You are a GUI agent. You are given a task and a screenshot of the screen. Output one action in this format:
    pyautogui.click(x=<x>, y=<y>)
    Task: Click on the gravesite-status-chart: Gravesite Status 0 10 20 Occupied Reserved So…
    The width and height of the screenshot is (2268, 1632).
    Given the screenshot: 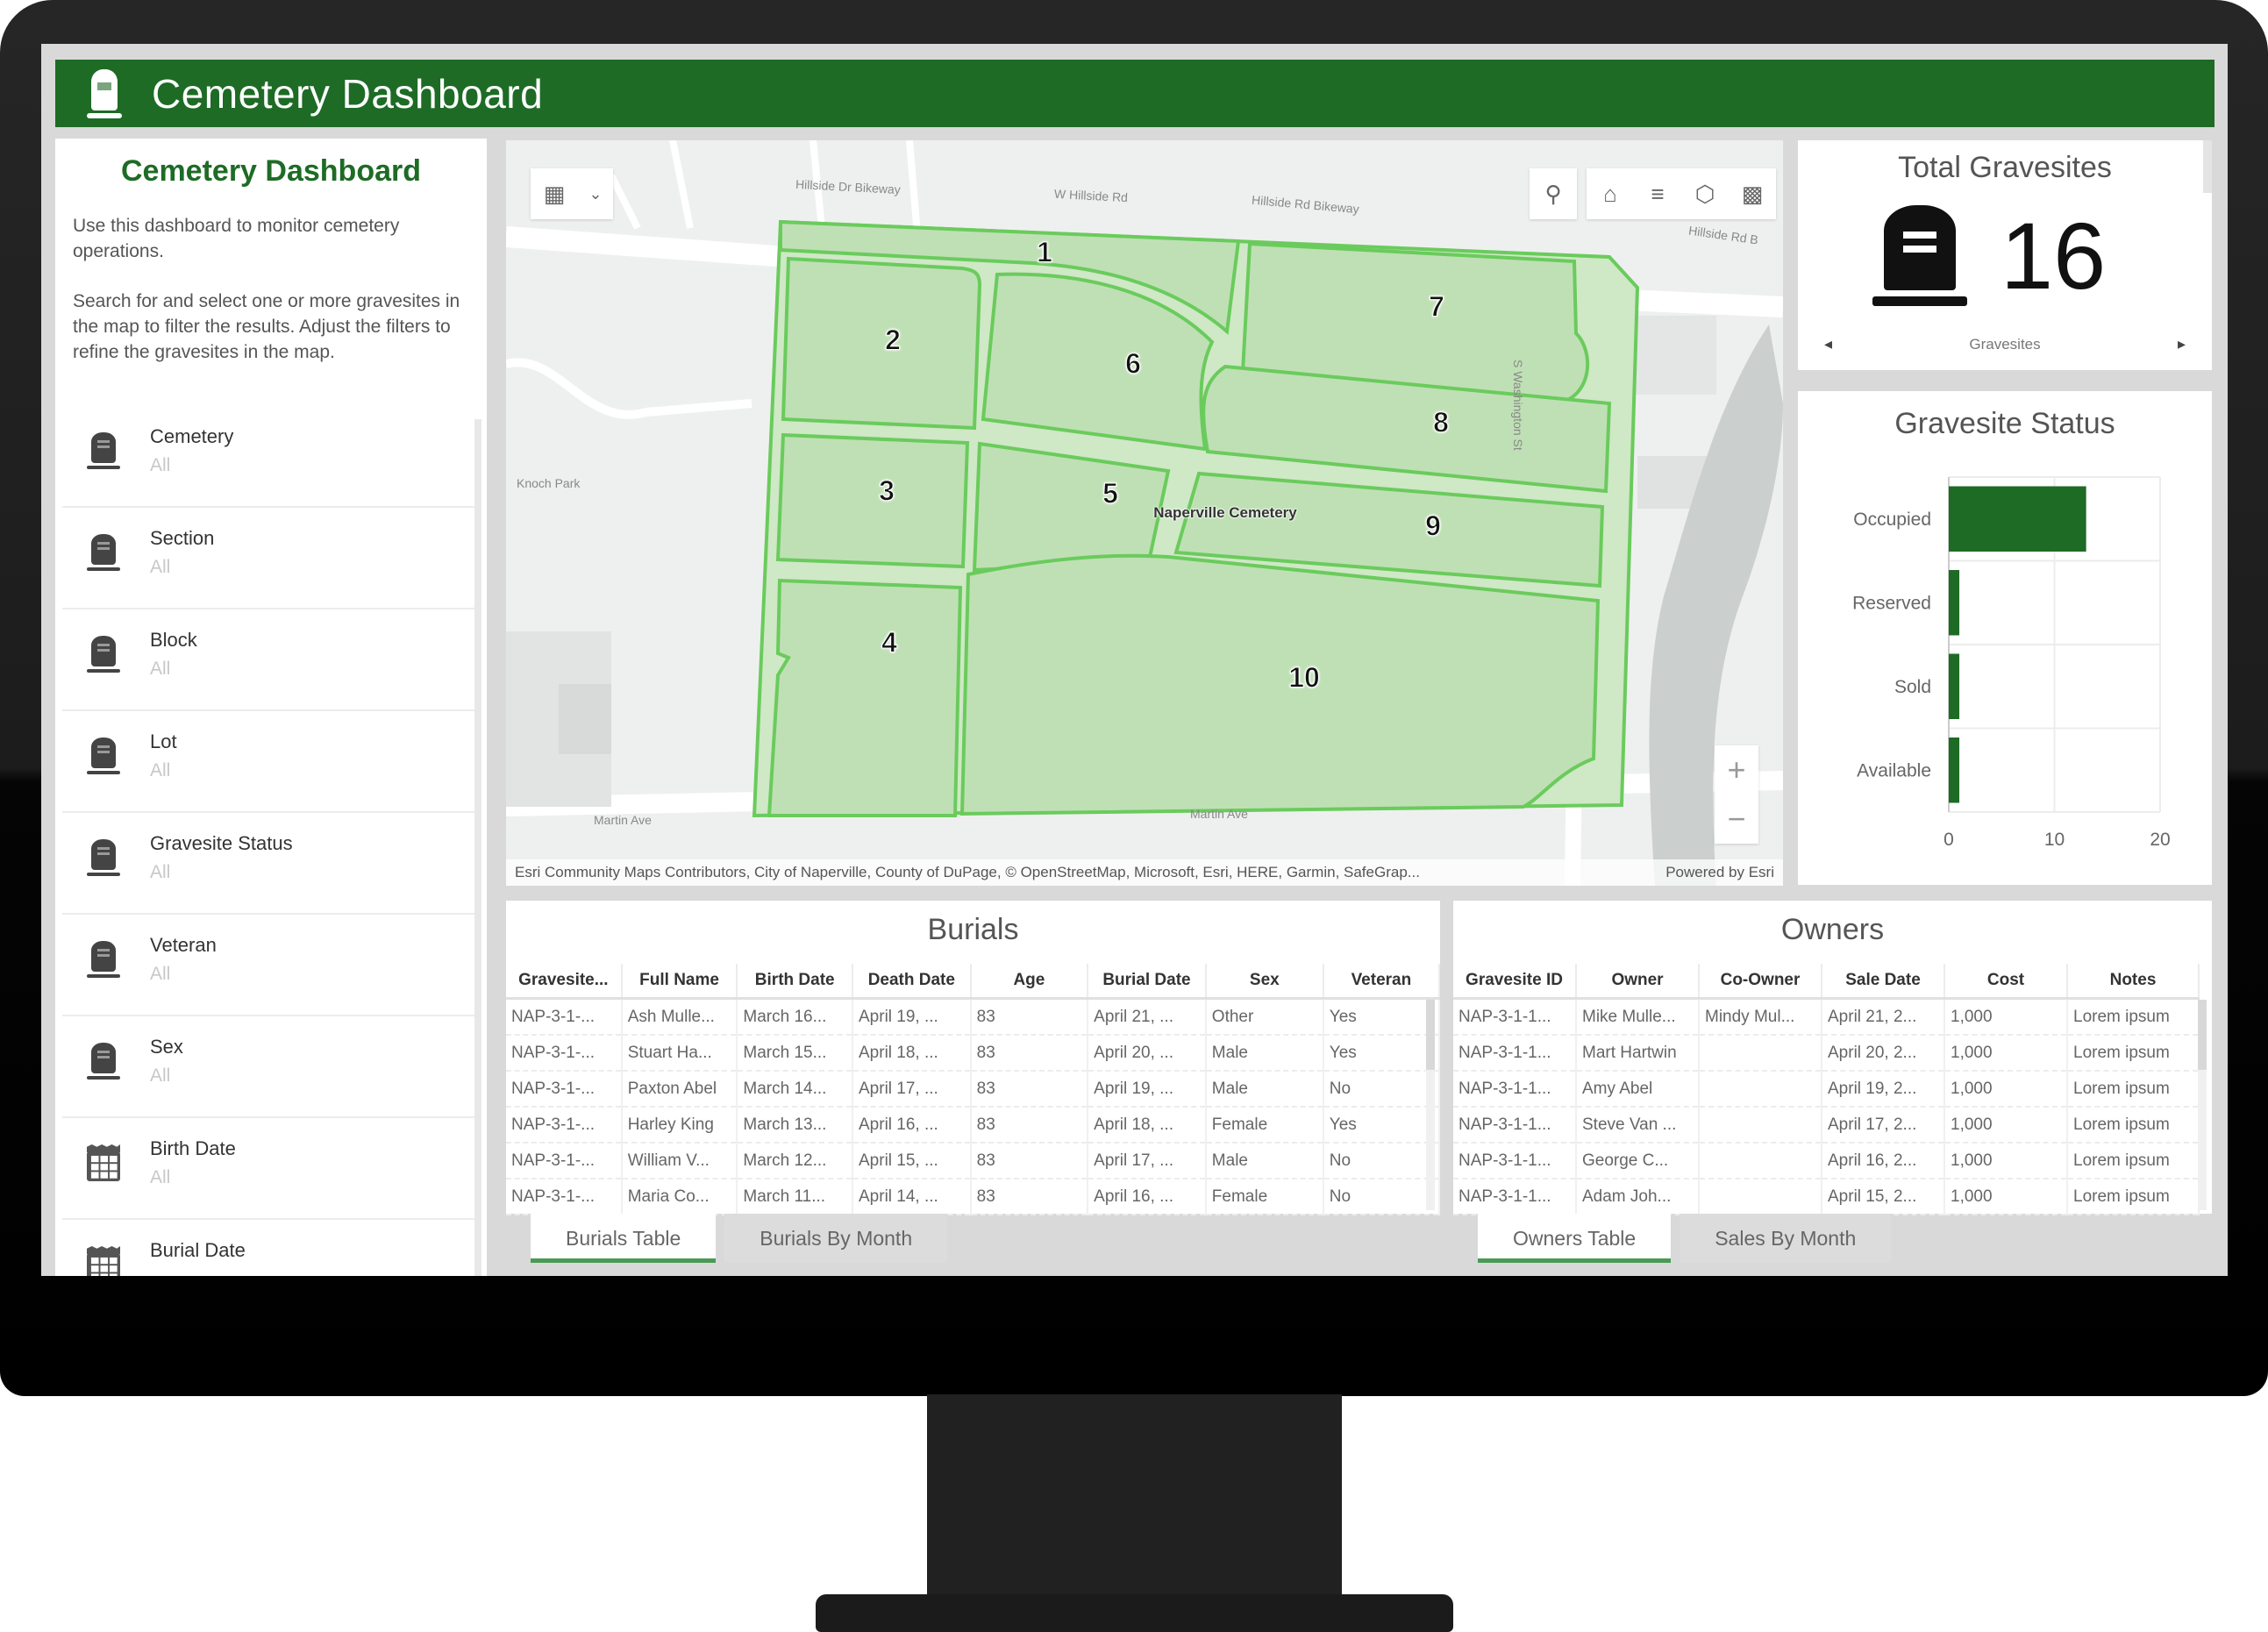 What is the action you would take?
    pyautogui.click(x=2005, y=638)
    